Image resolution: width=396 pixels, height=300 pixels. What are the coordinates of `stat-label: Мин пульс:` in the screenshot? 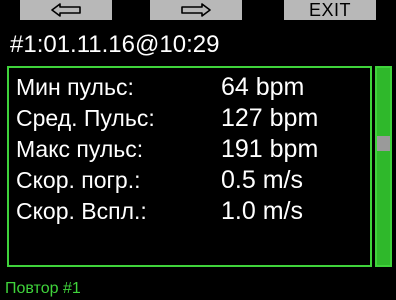 It's located at (75, 87).